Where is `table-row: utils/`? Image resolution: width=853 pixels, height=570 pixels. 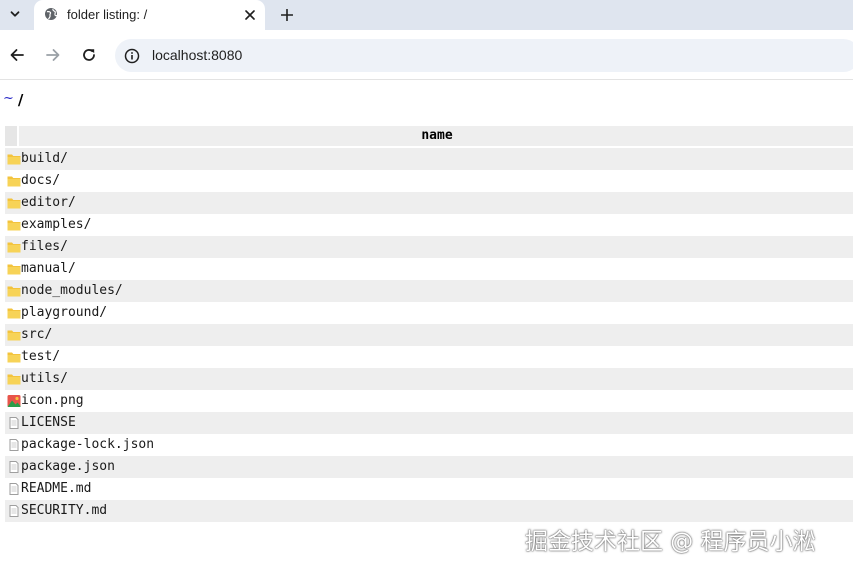 table-row: utils/ is located at coordinates (429, 379).